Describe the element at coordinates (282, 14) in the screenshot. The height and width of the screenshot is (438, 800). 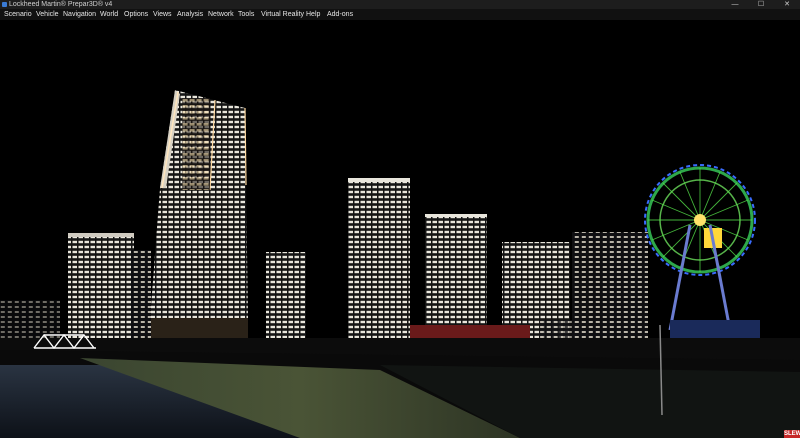
I see `menu-virtual-reality: Virtual Reality` at that location.